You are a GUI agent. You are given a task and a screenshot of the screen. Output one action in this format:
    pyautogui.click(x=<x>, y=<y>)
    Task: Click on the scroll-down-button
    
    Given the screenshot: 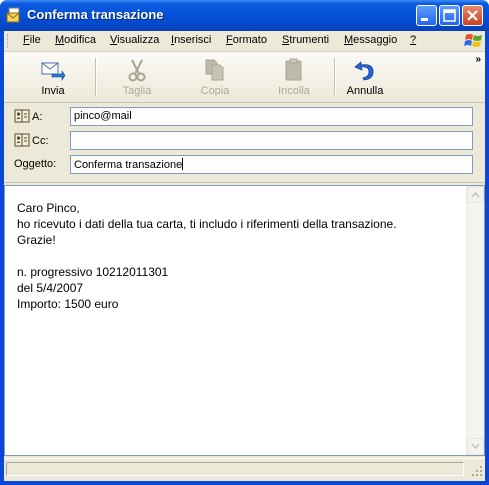 What is the action you would take?
    pyautogui.click(x=475, y=446)
    